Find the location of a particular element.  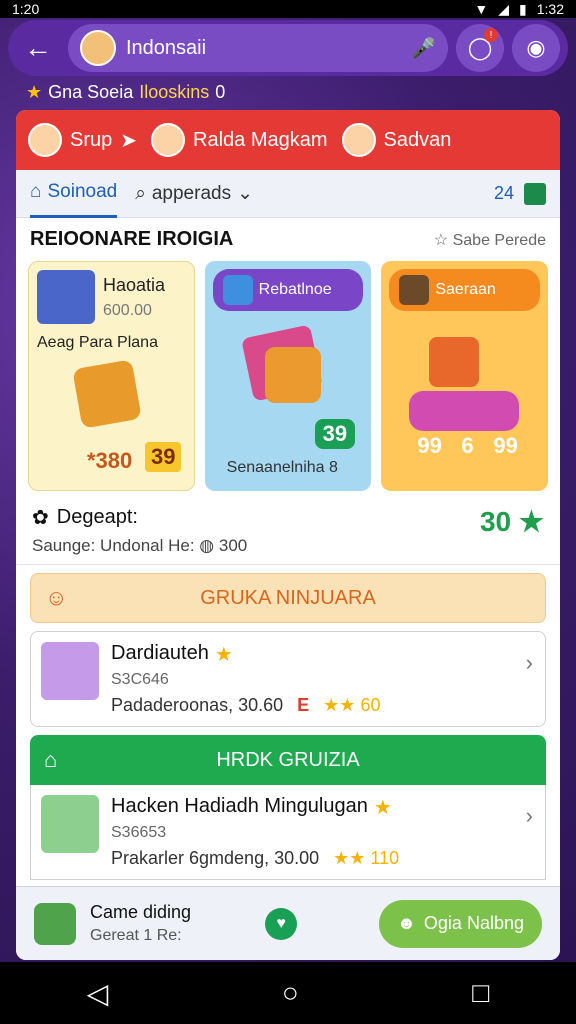

category-item-3: Sadvan is located at coordinates (396, 140).